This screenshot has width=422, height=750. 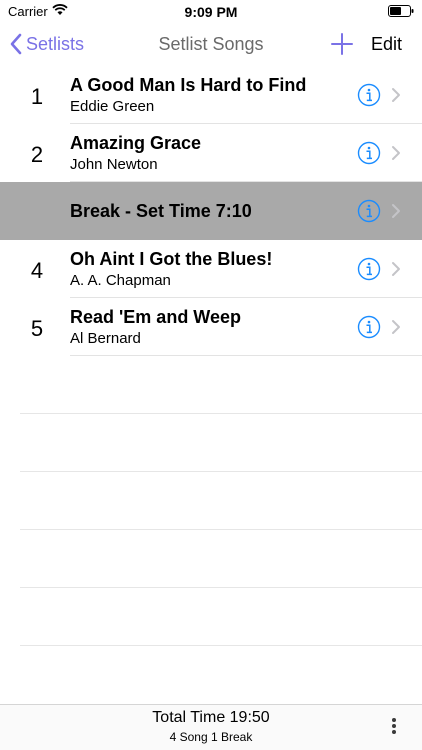 I want to click on song-title: Oh Aint I Got the Blues!, so click(x=171, y=259).